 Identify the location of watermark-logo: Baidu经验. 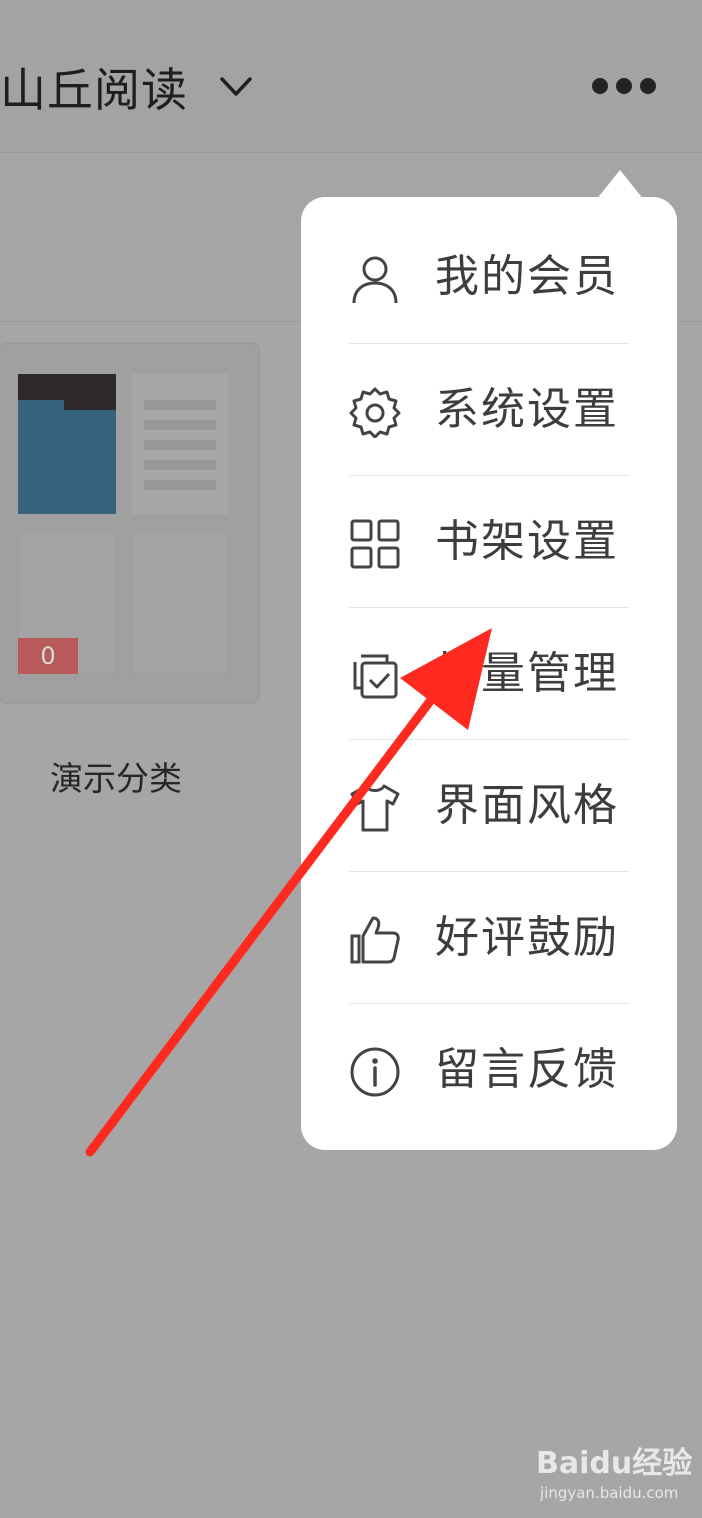
(614, 1463).